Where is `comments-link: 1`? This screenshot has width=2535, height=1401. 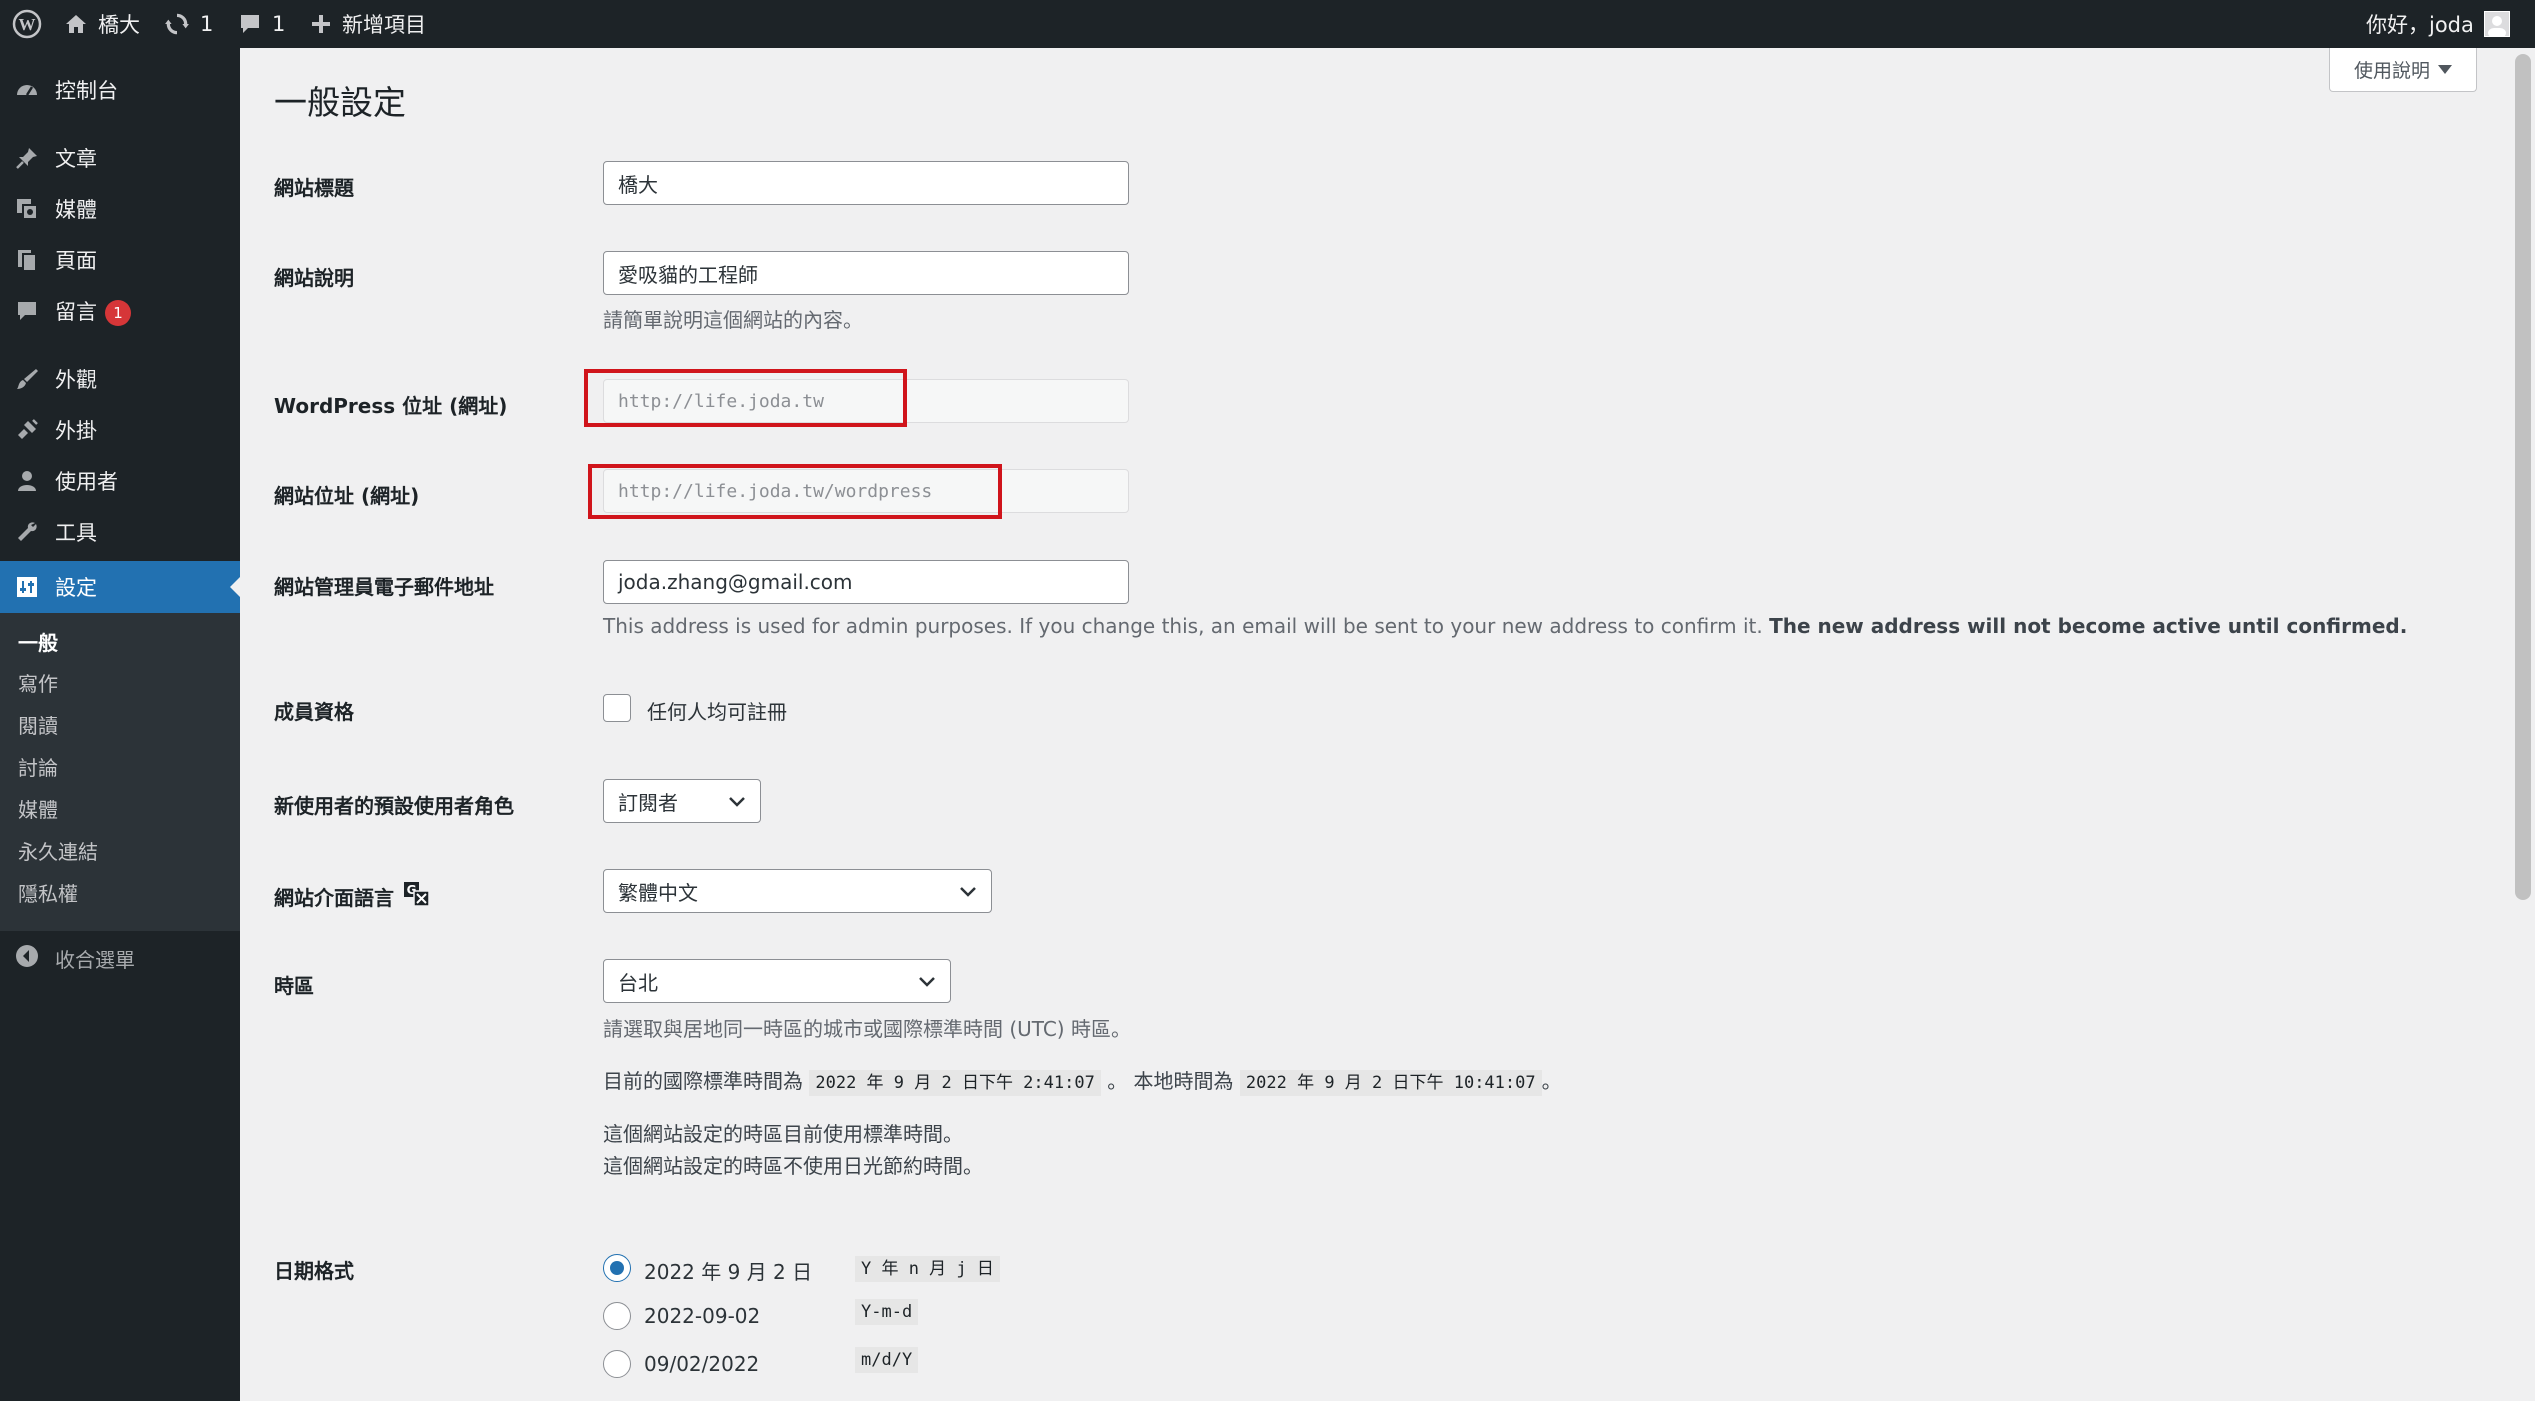
comments-link: 1 is located at coordinates (261, 24).